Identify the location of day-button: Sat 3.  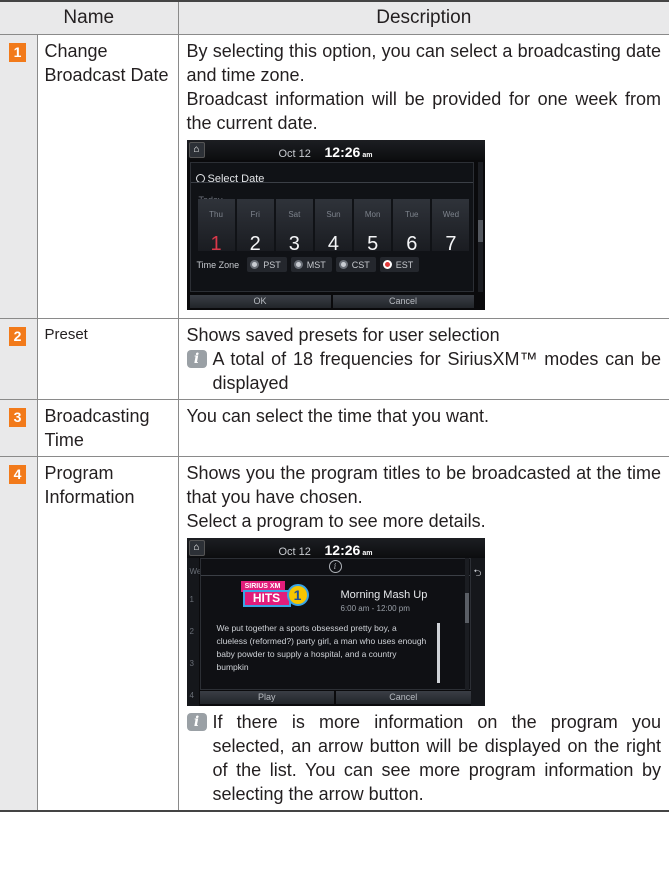
(294, 226).